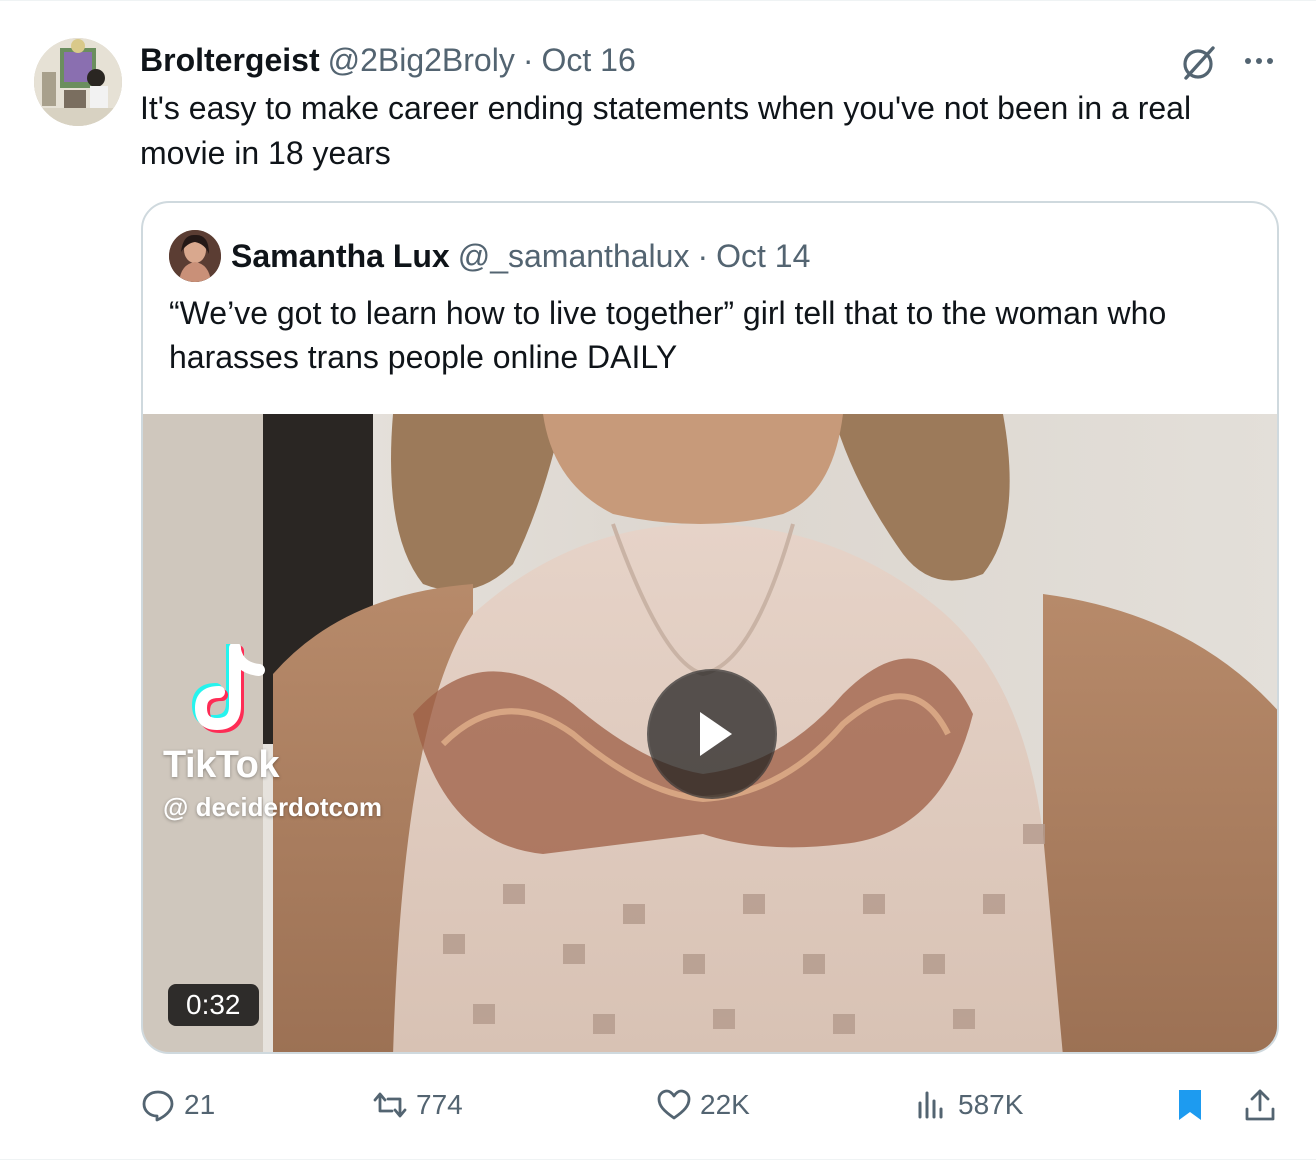 The image size is (1316, 1160). Describe the element at coordinates (158, 1106) in the screenshot. I see `reply-icon` at that location.